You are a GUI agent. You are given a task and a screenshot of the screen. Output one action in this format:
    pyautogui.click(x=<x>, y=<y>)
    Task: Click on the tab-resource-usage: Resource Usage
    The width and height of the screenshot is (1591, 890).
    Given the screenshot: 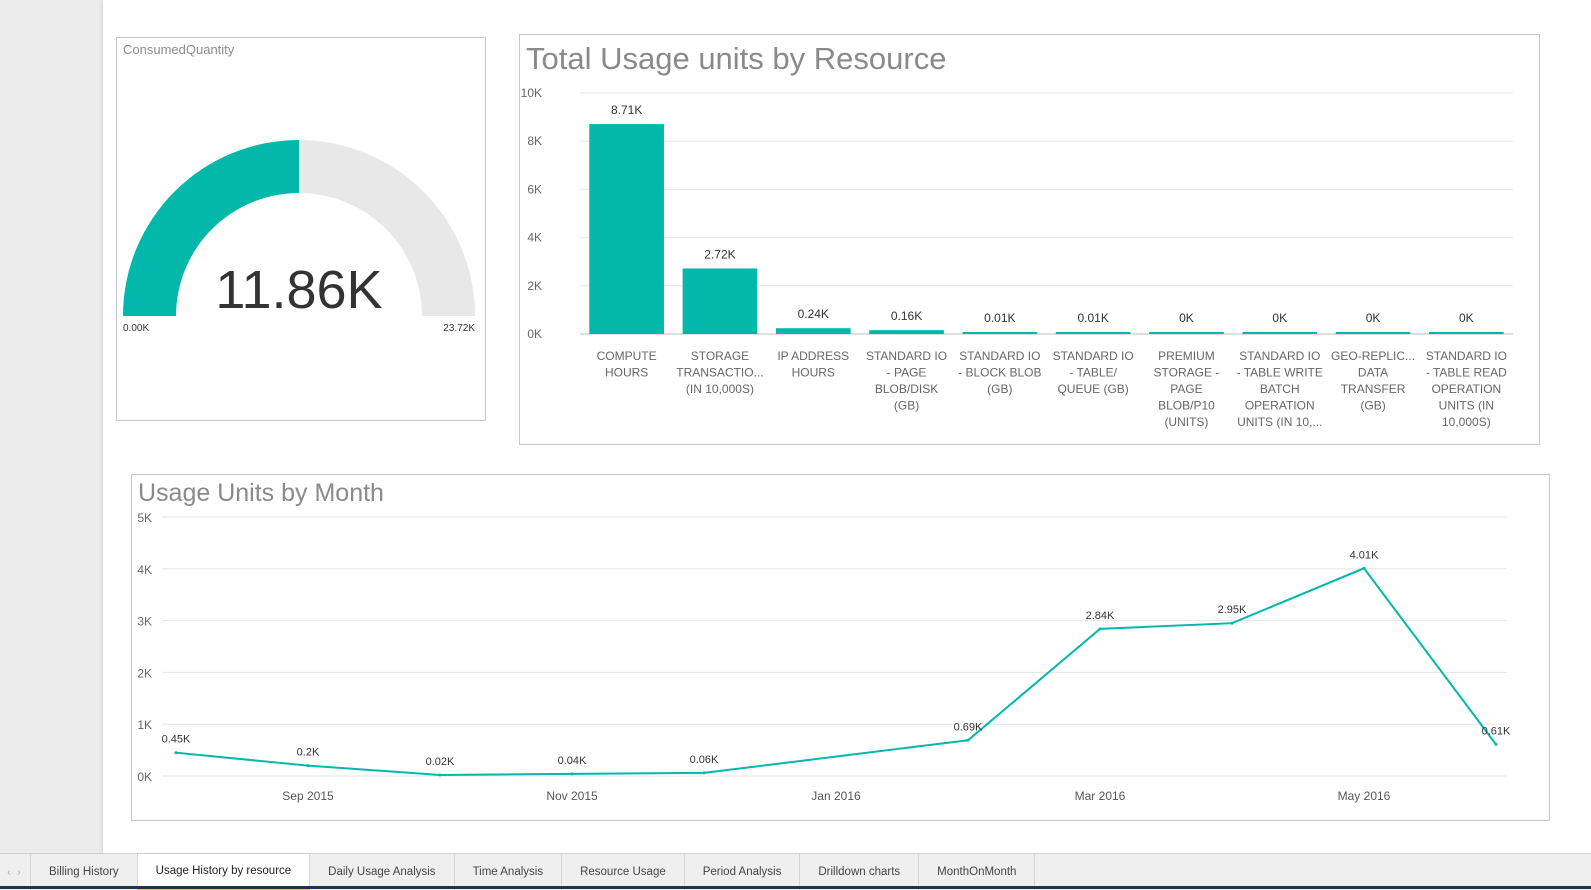 What is the action you would take?
    pyautogui.click(x=623, y=872)
    